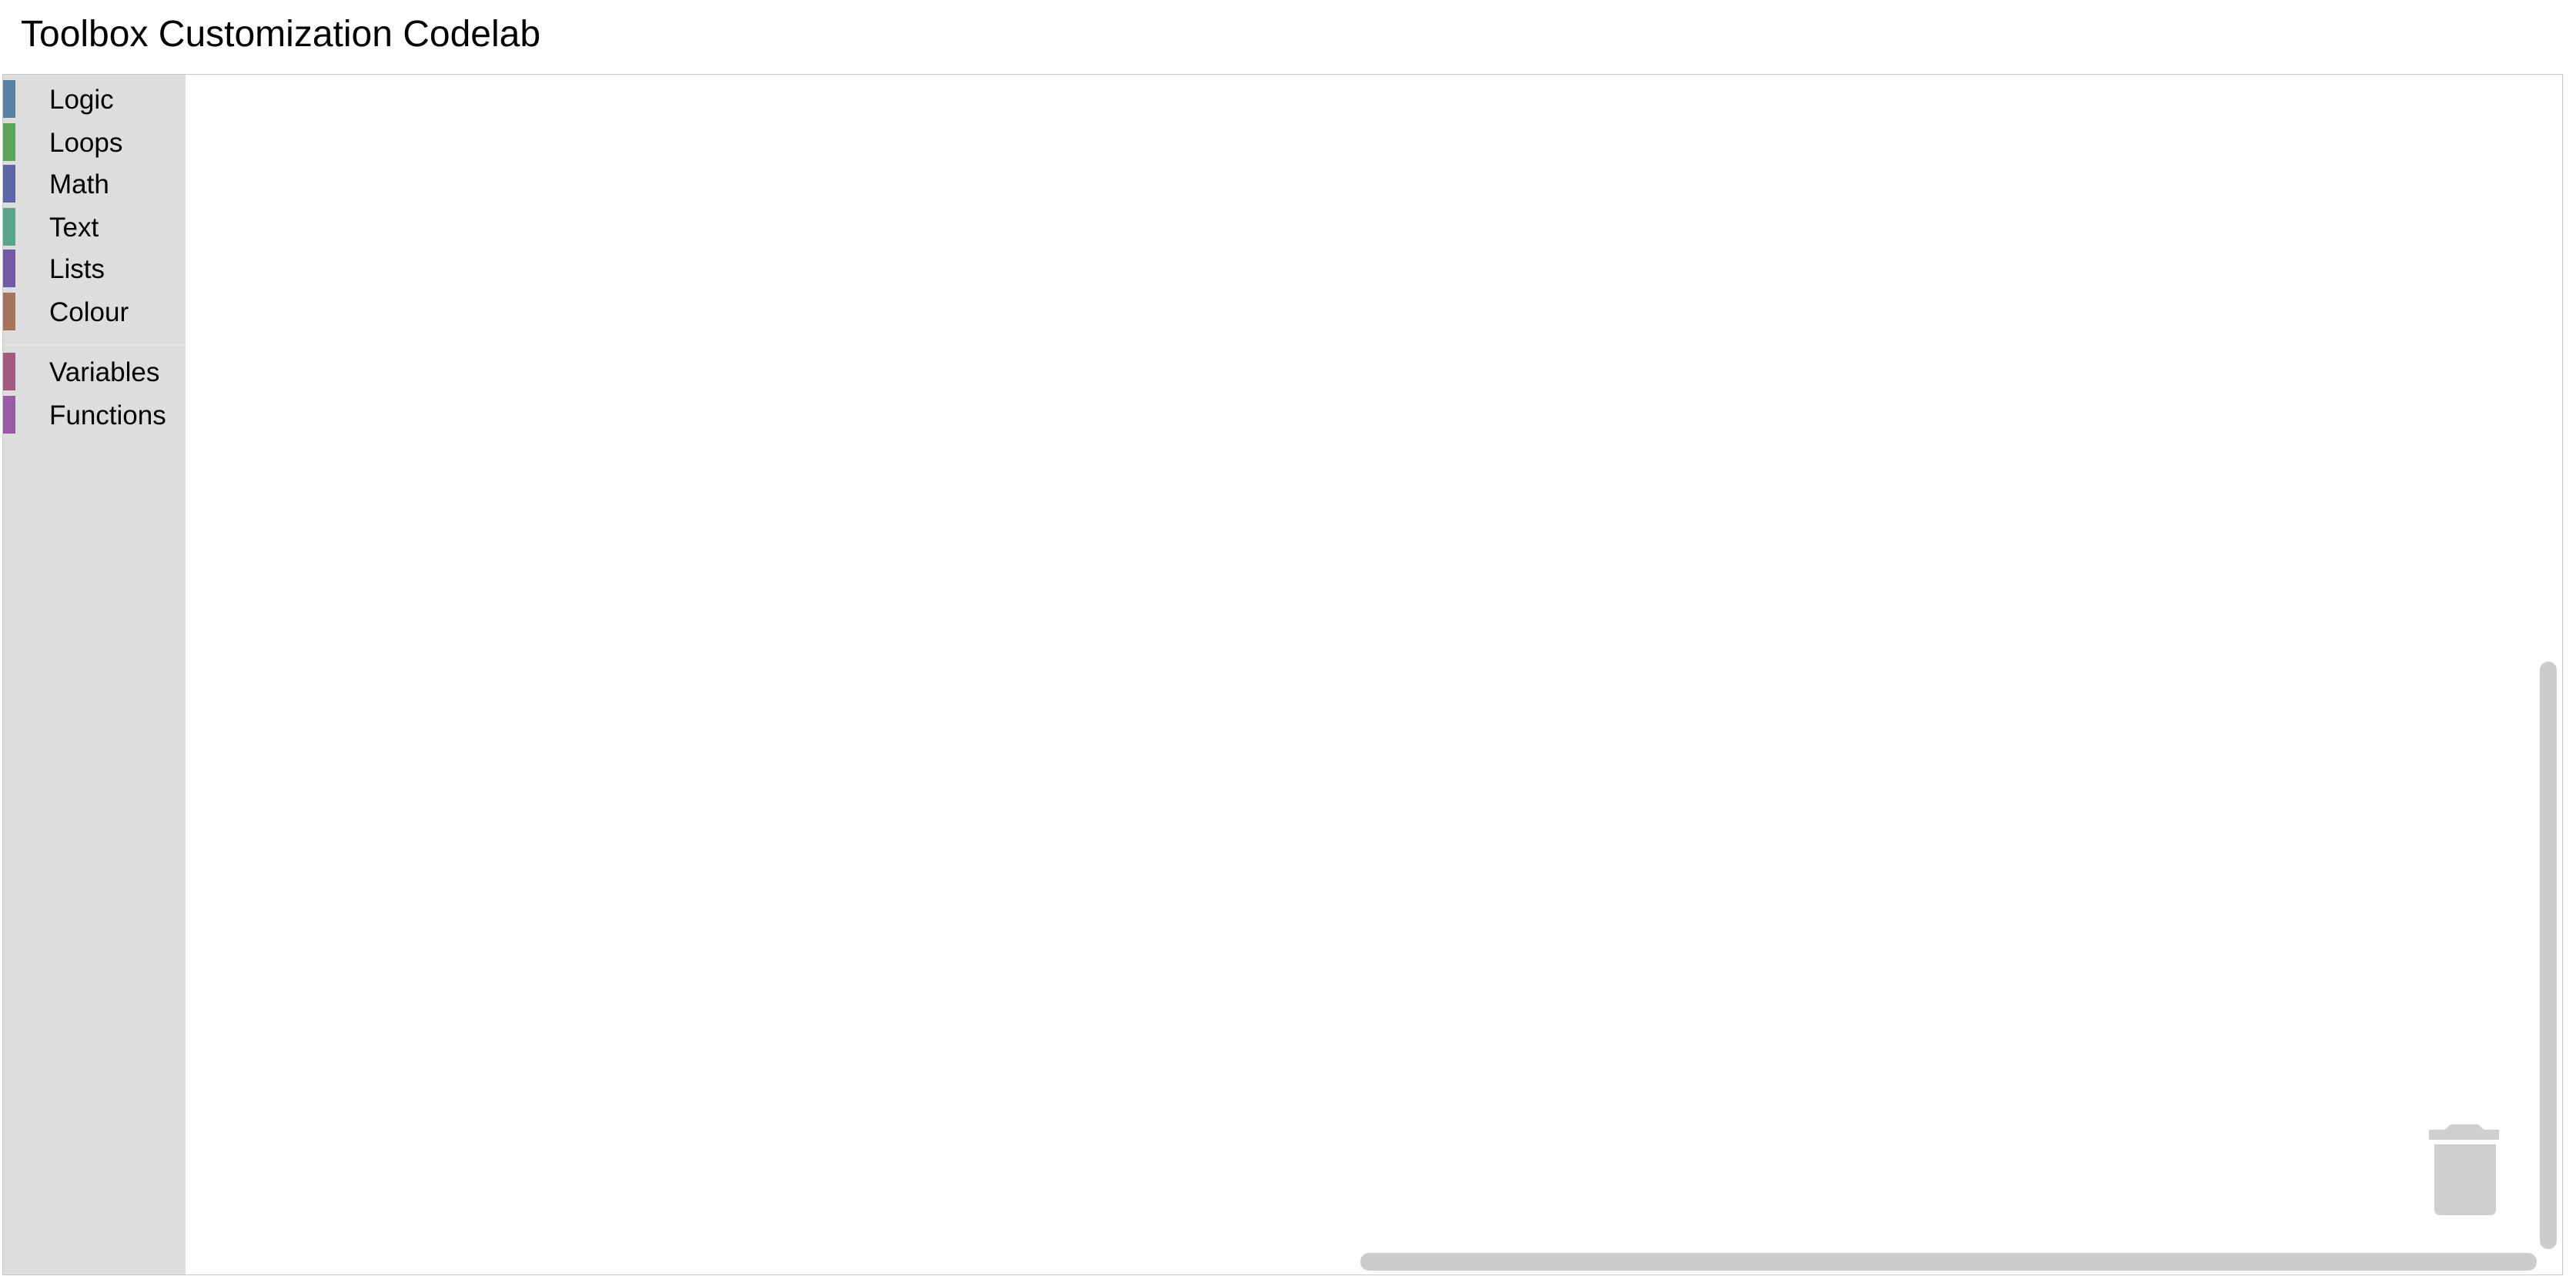  I want to click on toolbox-category-lists: Lists, so click(94, 268).